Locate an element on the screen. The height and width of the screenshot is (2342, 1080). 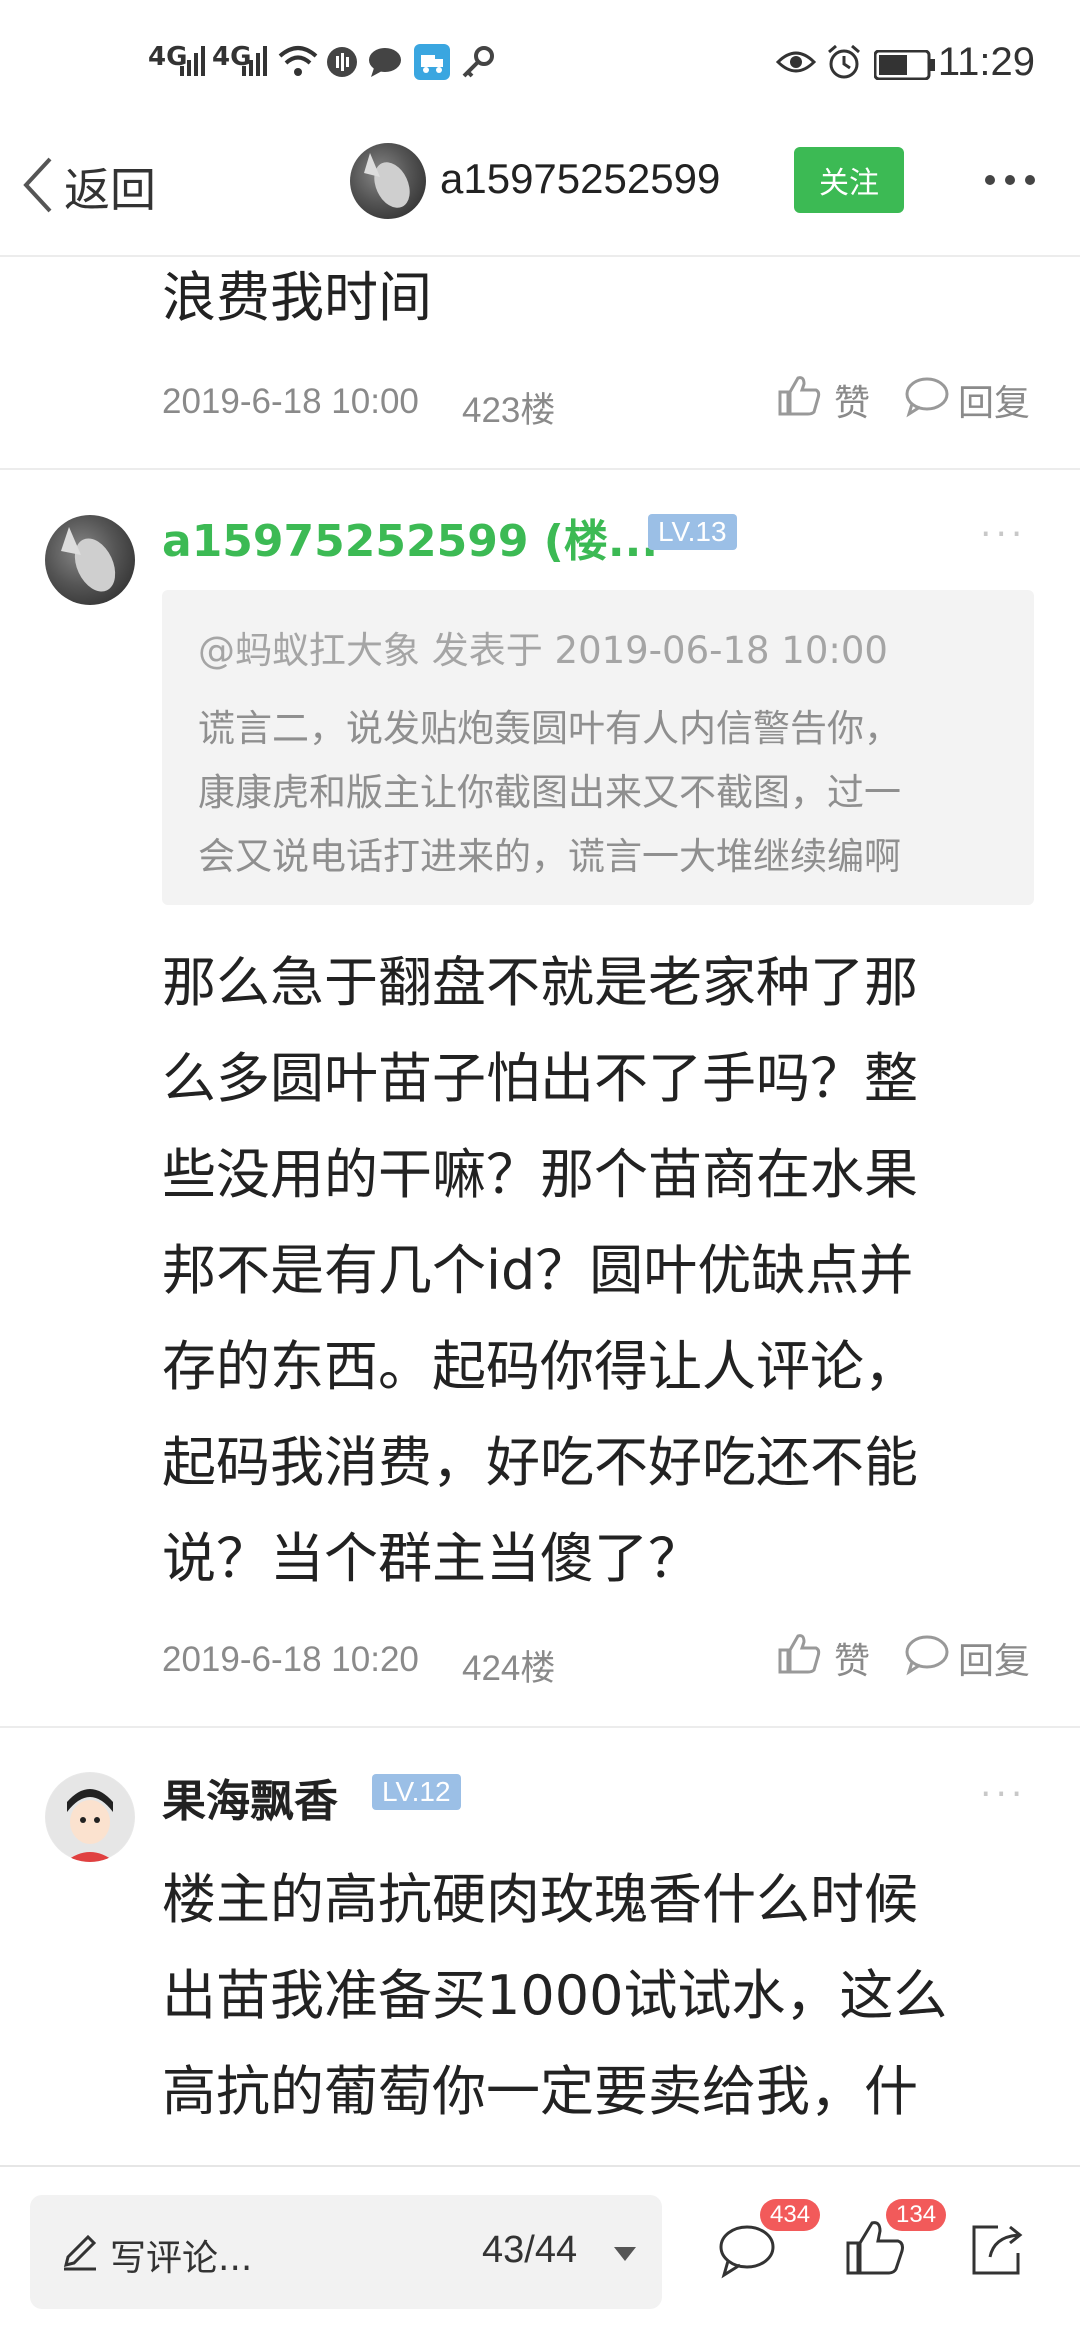
reply-button-423: 回复 is located at coordinates (967, 399).